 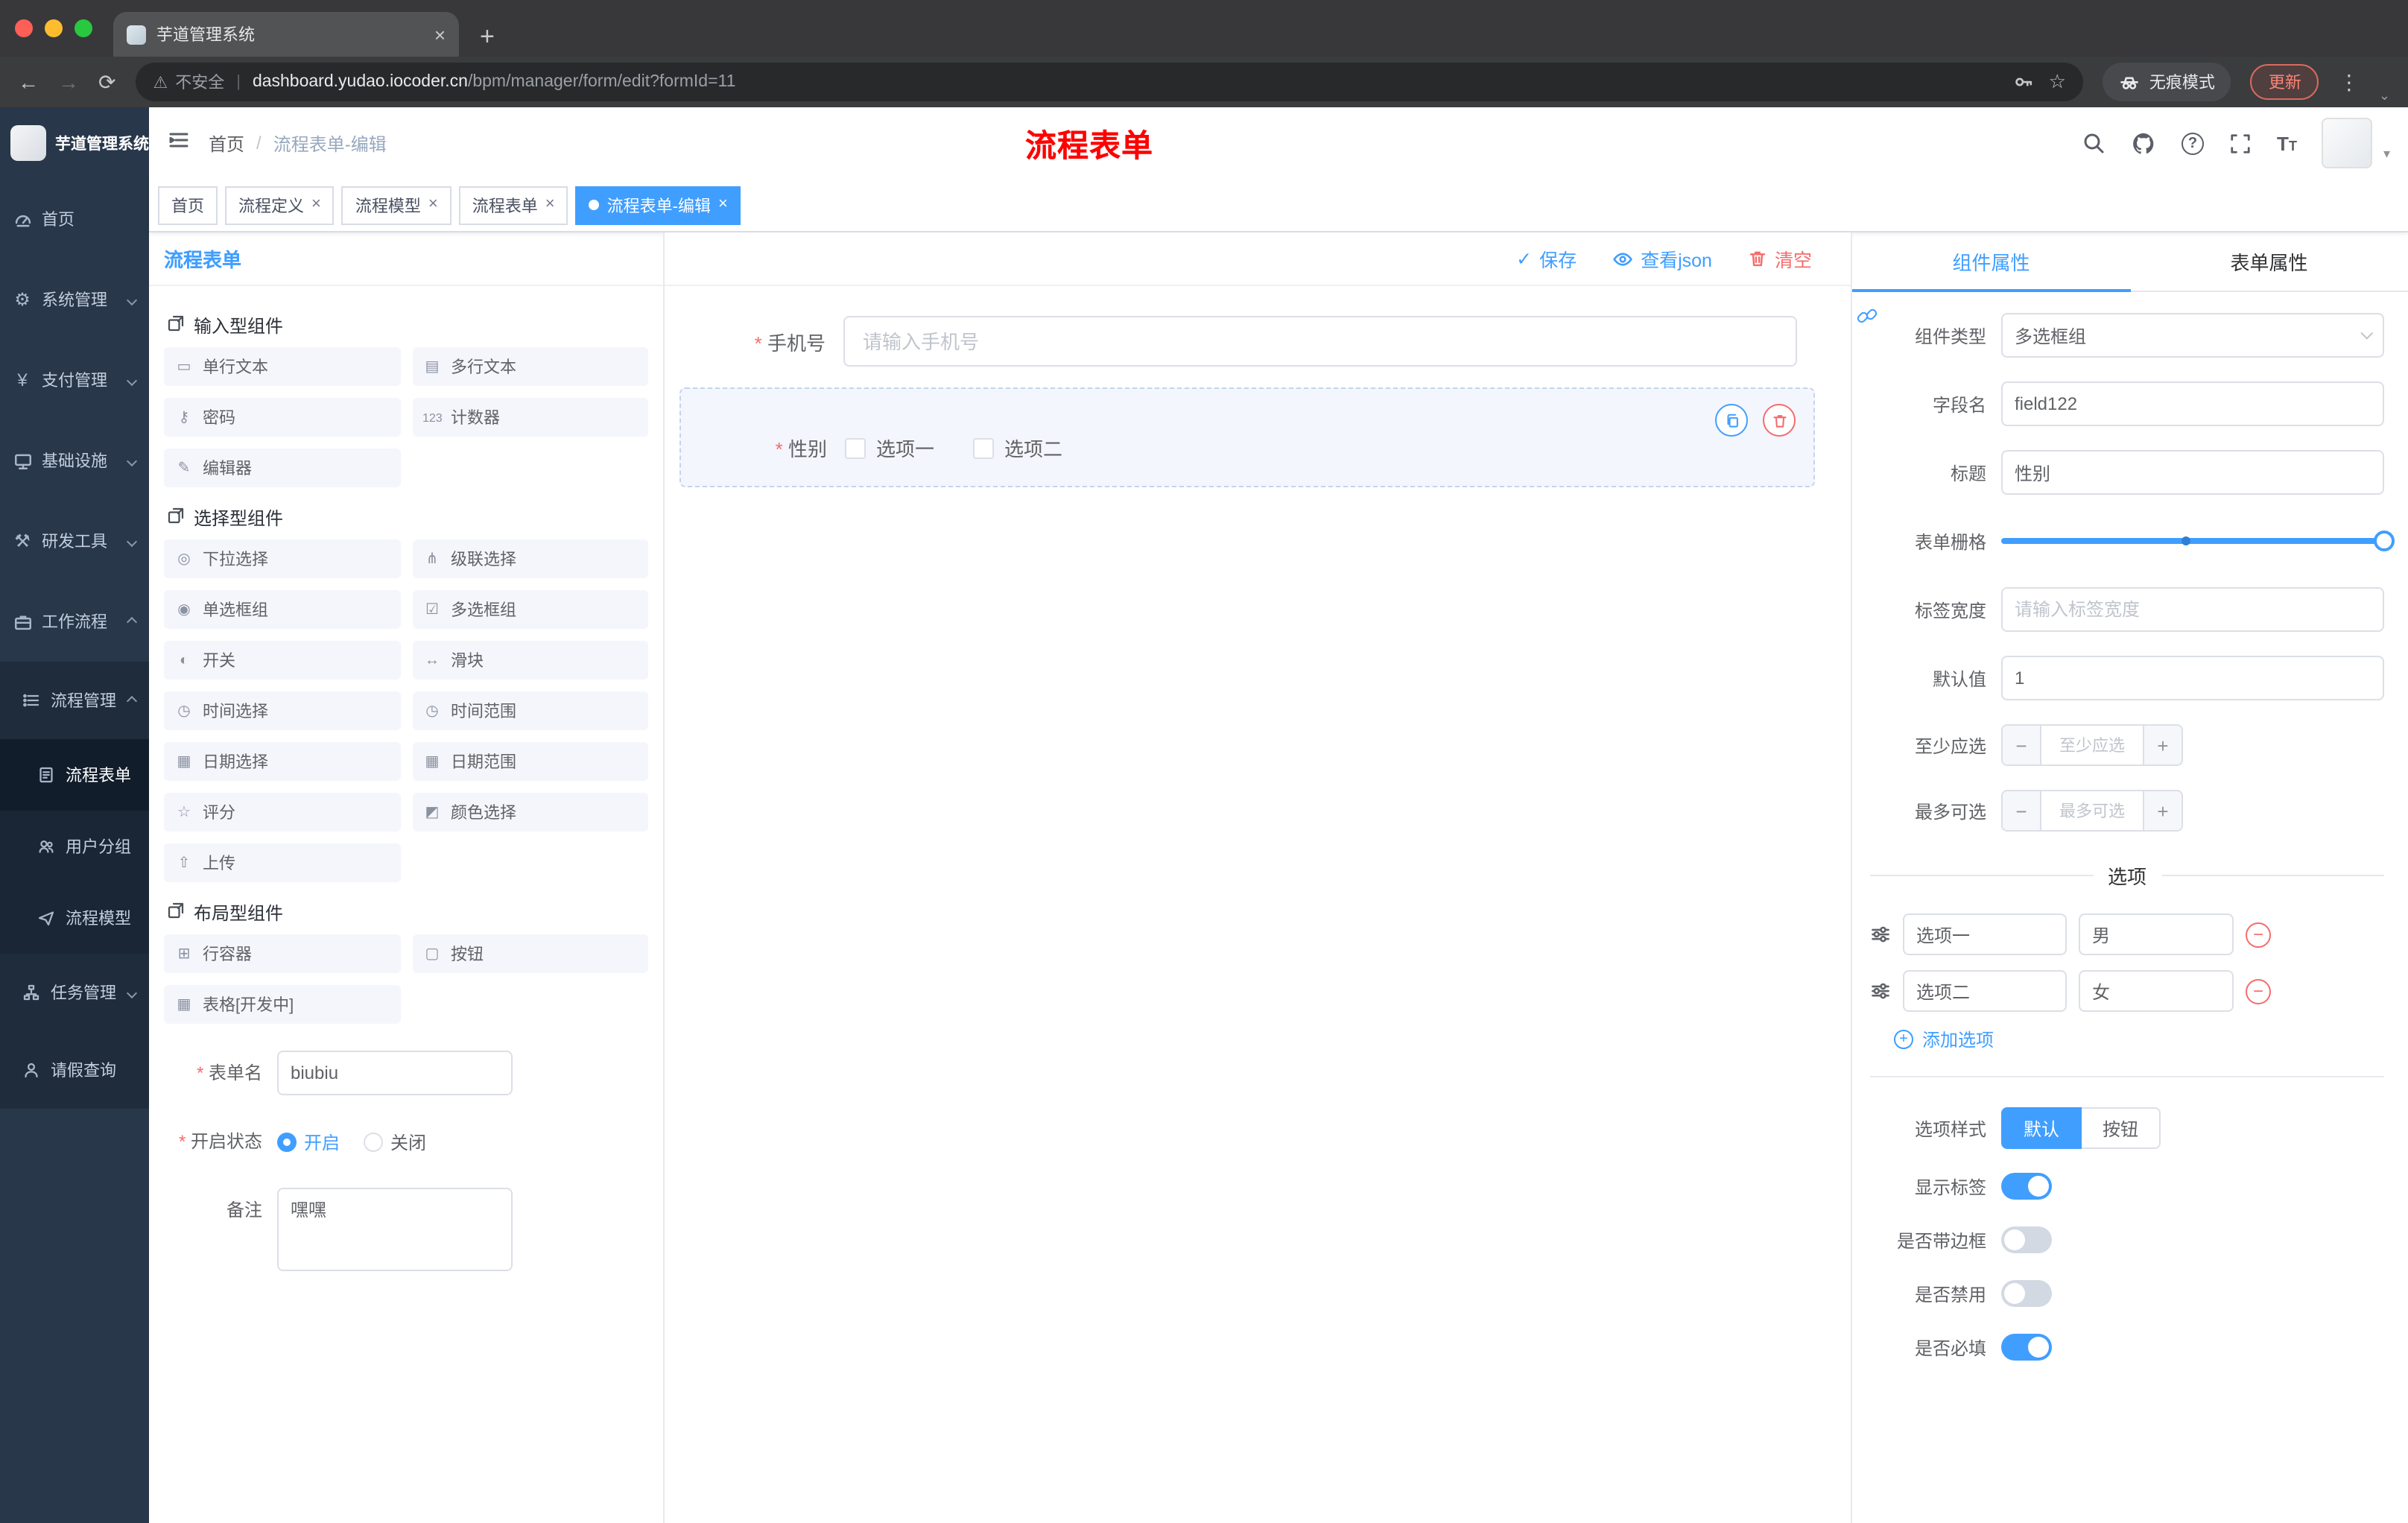 I want to click on border-toggle, so click(x=2026, y=1239).